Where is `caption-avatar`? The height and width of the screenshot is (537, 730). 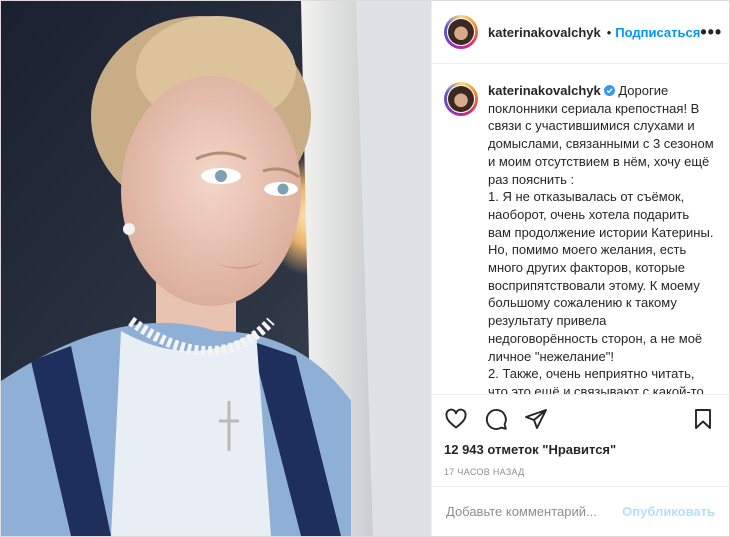
caption-avatar is located at coordinates (461, 99).